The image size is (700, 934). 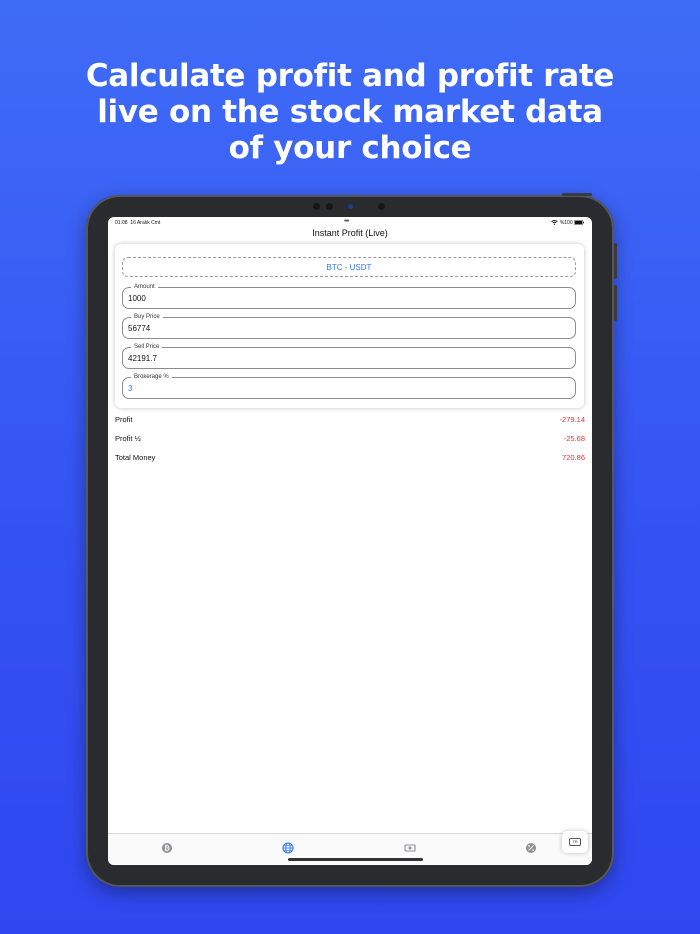 I want to click on amount-value: 1000, so click(x=137, y=298).